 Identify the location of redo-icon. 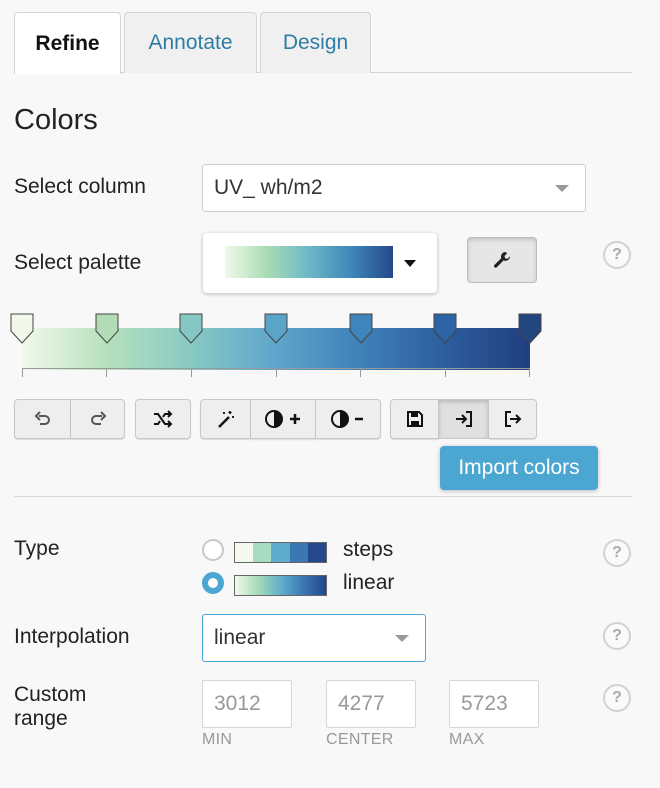
(98, 418).